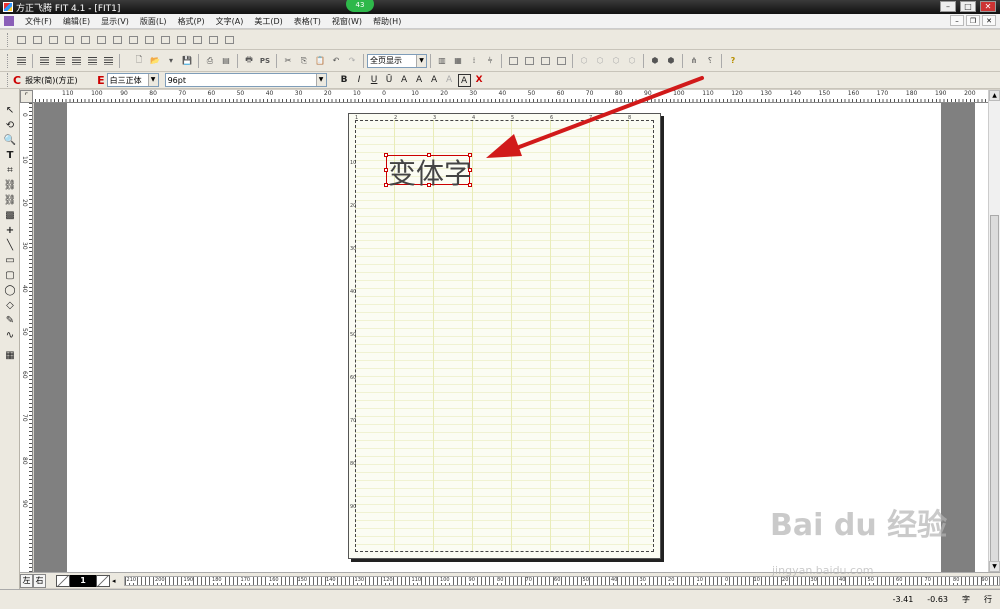  Describe the element at coordinates (10, 230) in the screenshot. I see `crosshair-icon: +` at that location.